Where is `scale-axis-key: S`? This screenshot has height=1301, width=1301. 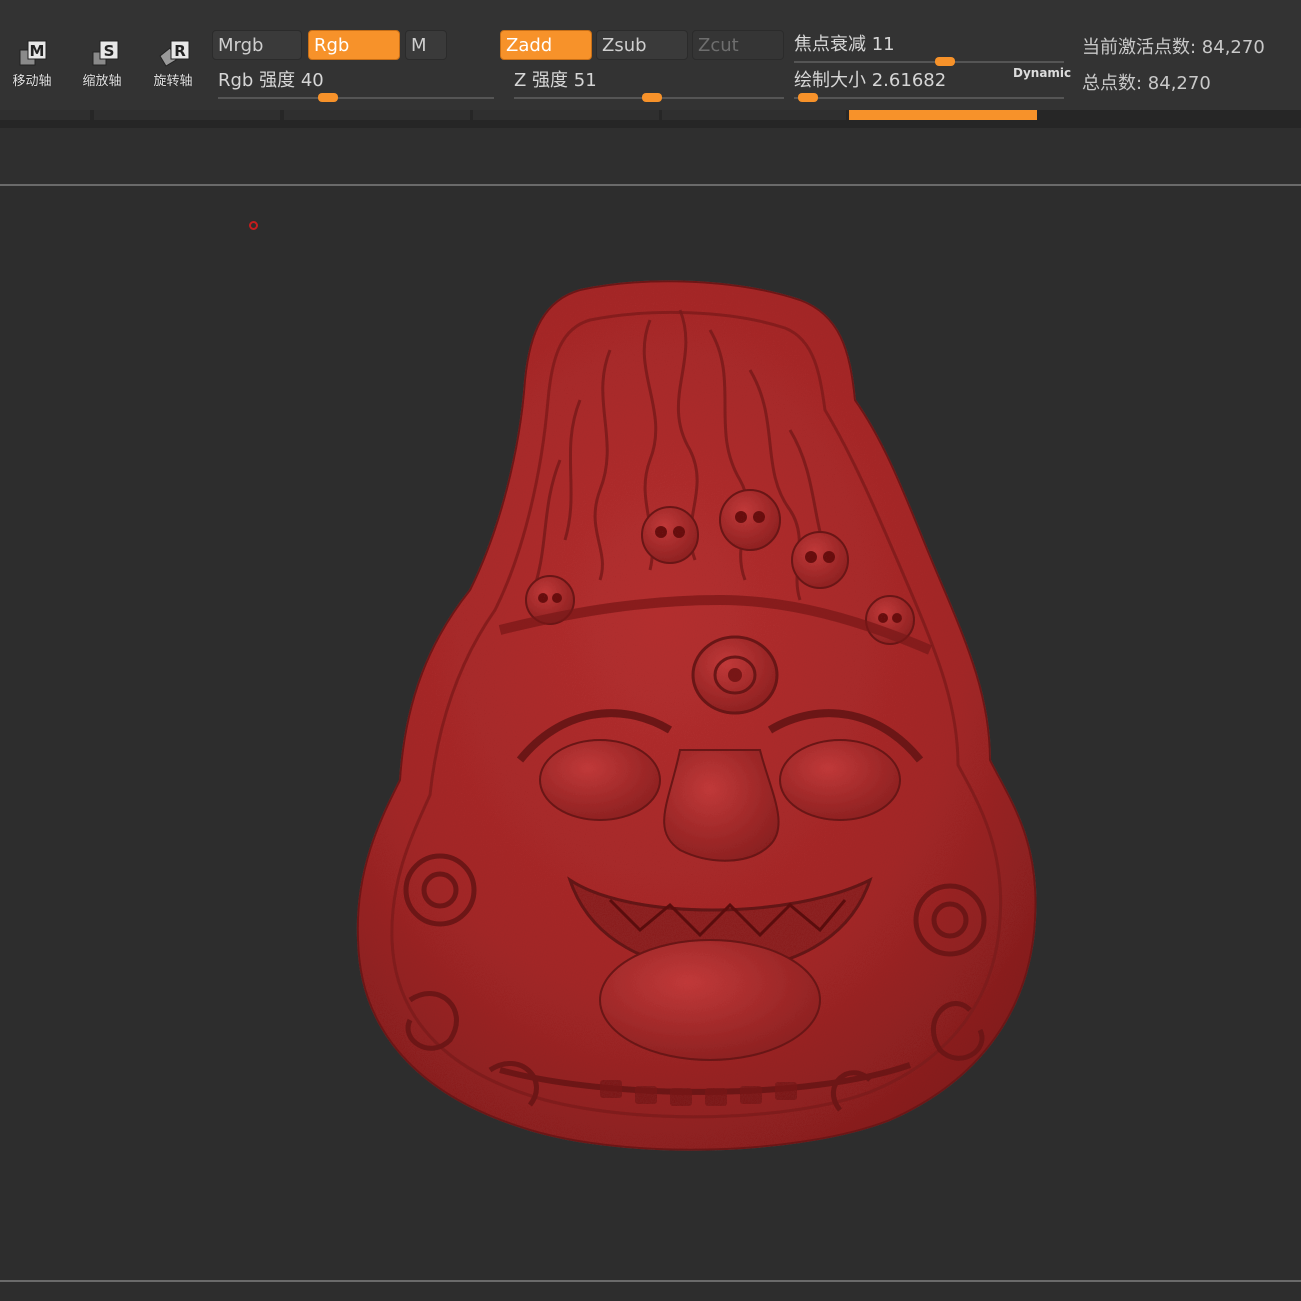 scale-axis-key: S is located at coordinates (109, 51).